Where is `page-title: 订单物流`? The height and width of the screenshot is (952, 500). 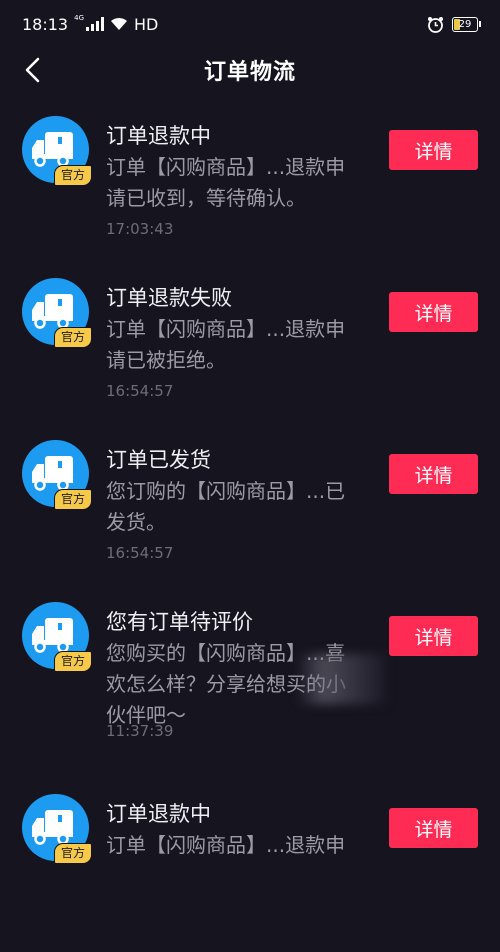
page-title: 订单物流 is located at coordinates (249, 72).